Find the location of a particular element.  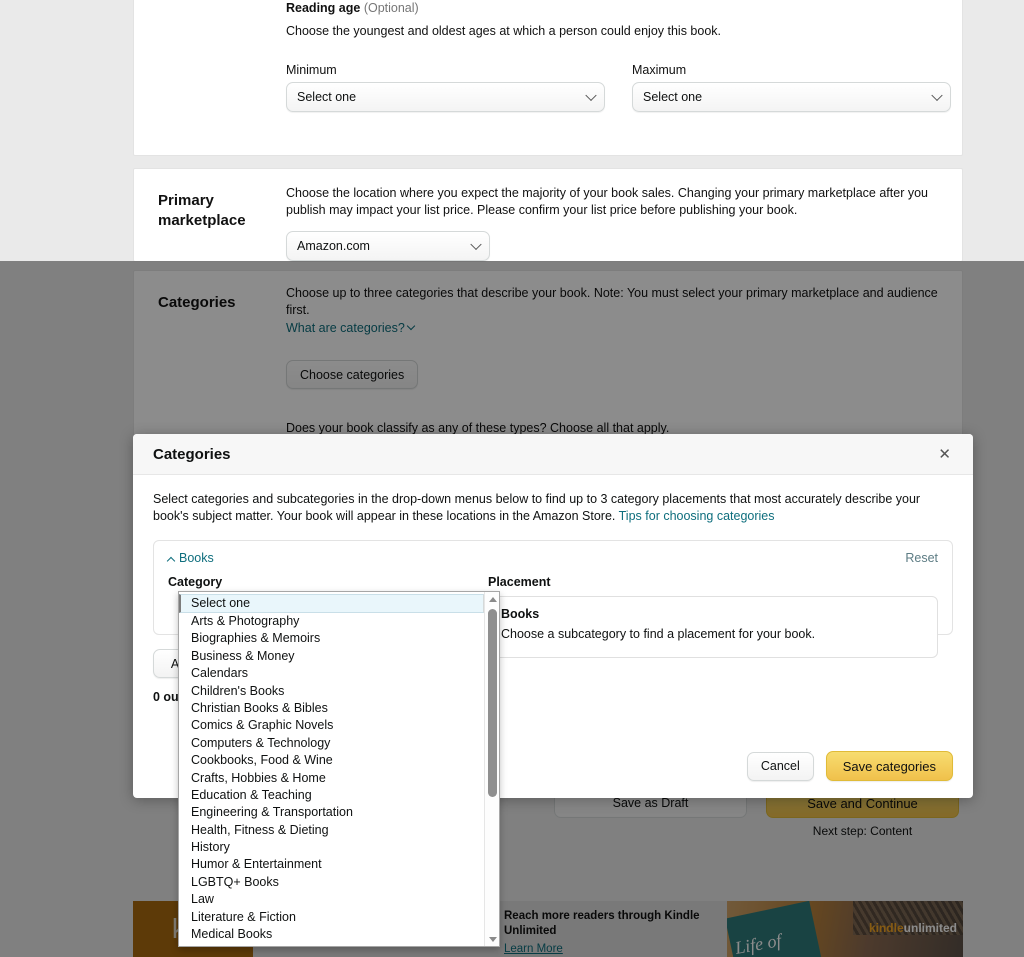

triangle-down-icon is located at coordinates (492, 939).